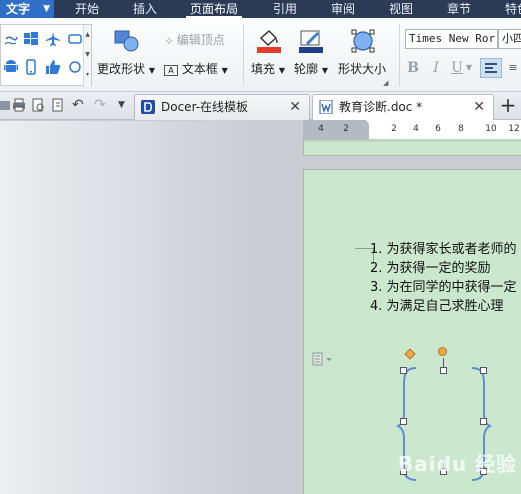 Image resolution: width=521 pixels, height=494 pixels. What do you see at coordinates (31, 39) in the screenshot?
I see `windows-logo-icon` at bounding box center [31, 39].